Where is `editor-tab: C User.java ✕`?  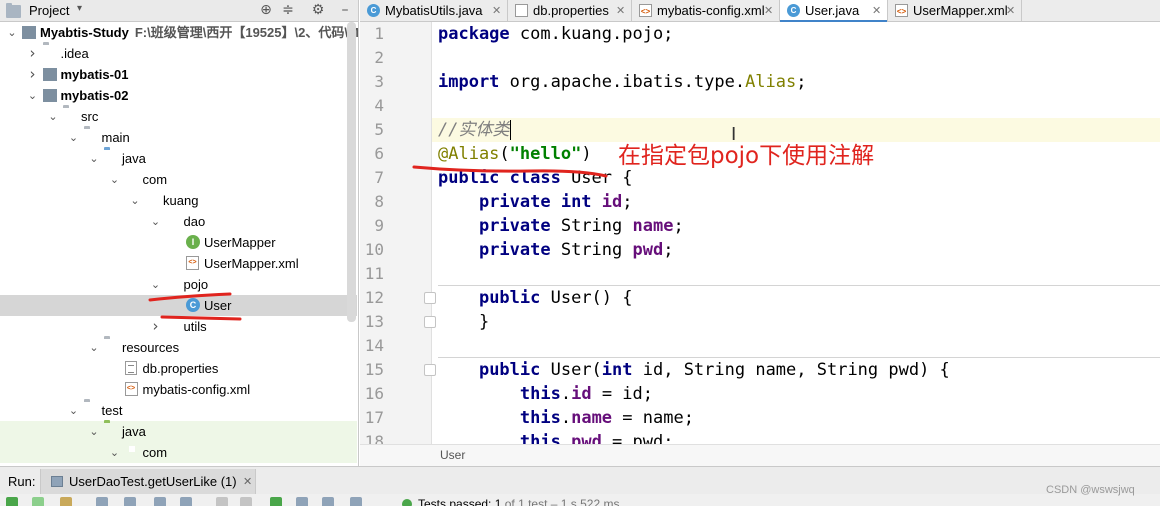 editor-tab: C User.java ✕ is located at coordinates (834, 11).